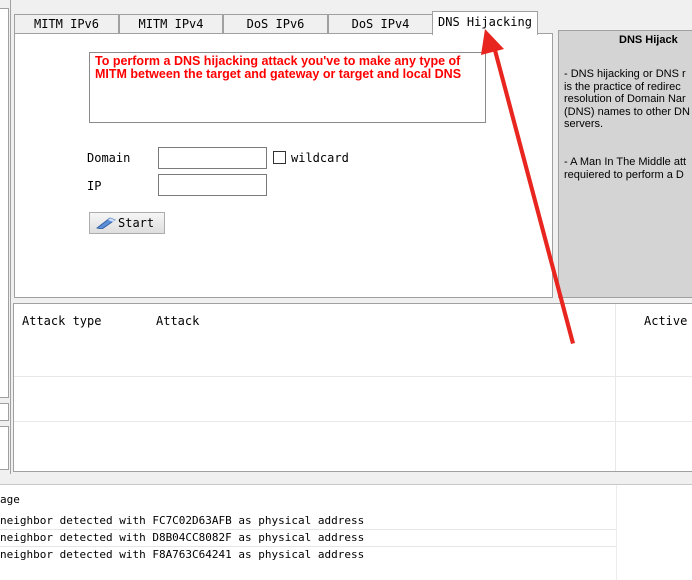 This screenshot has height=580, width=692. What do you see at coordinates (648, 40) in the screenshot?
I see `info-title: DNS Hijack` at bounding box center [648, 40].